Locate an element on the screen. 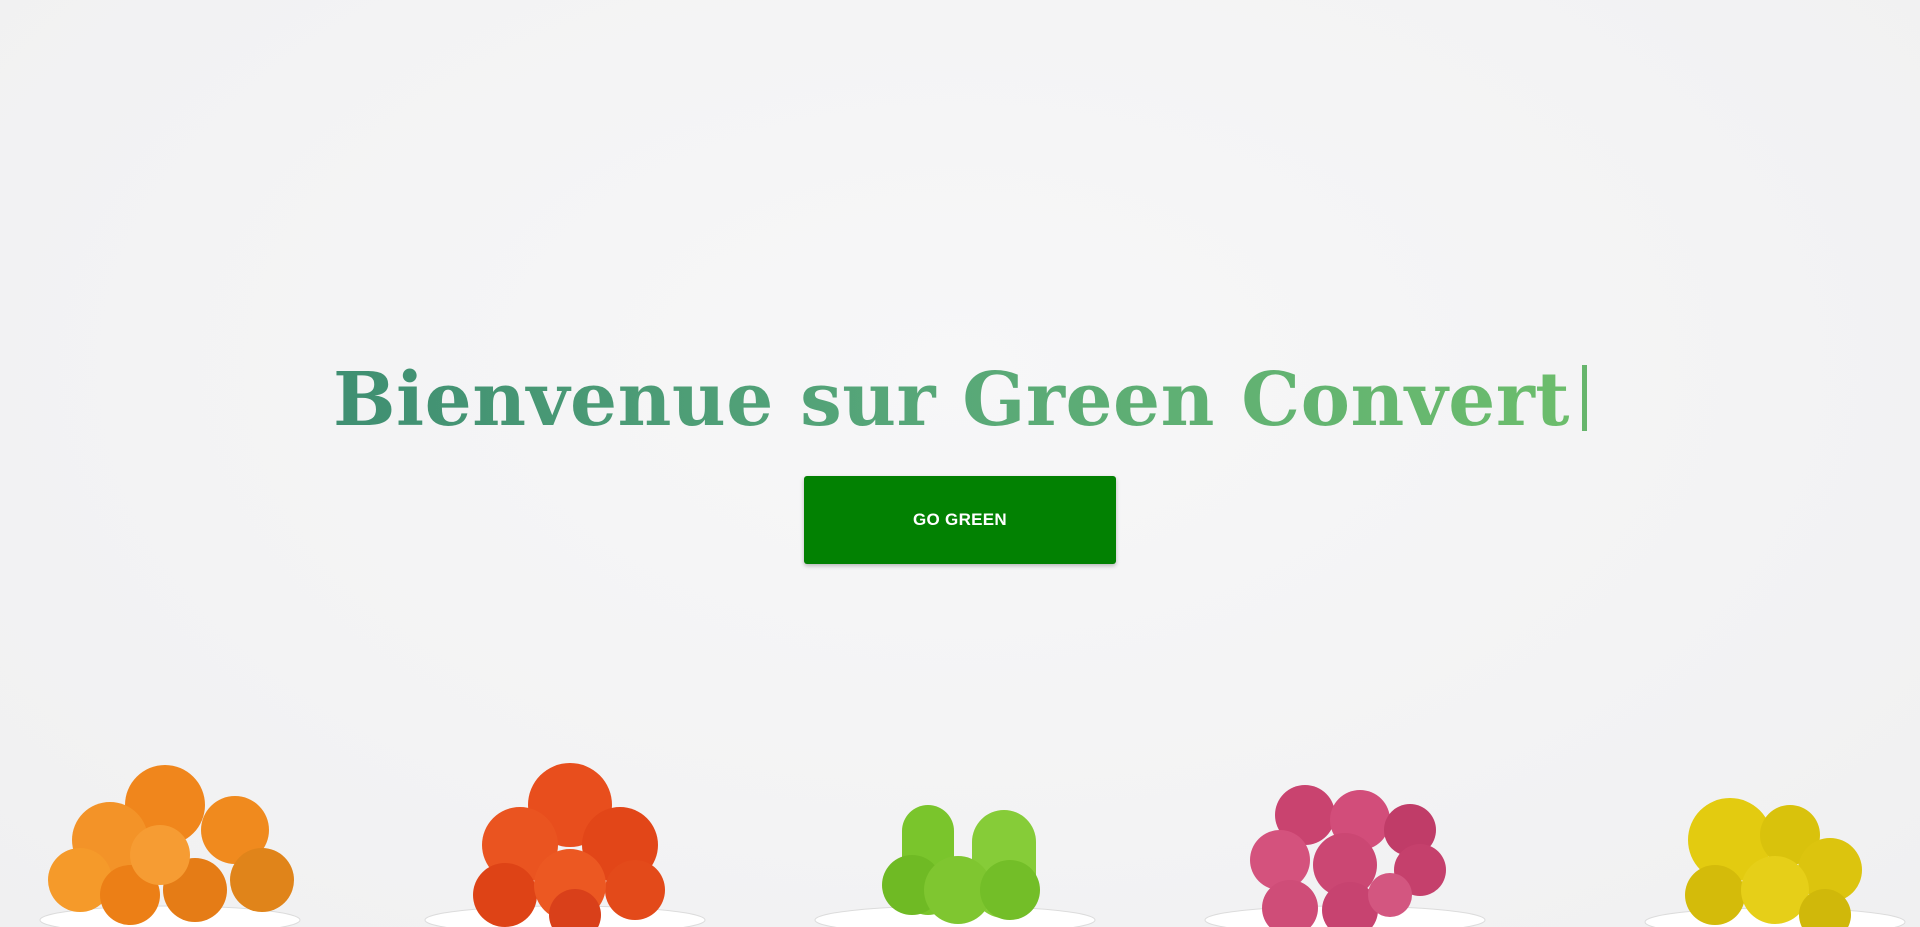 This screenshot has height=927, width=1920. pink-cactus is located at coordinates (1348, 856).